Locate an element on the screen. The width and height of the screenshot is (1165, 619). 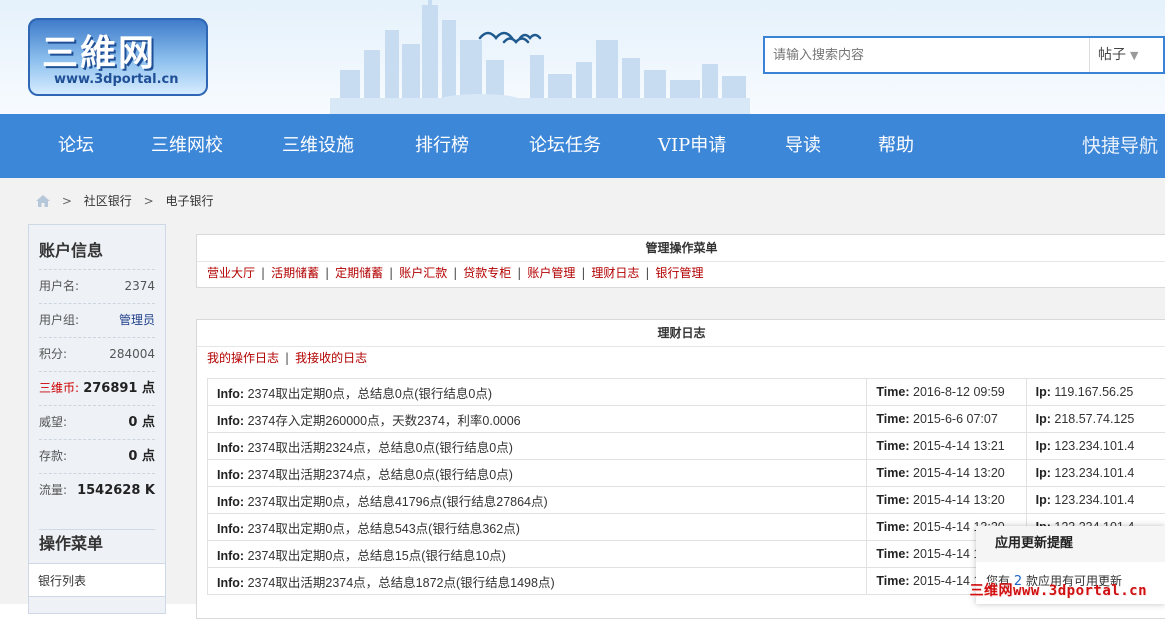
quick-nav: 快捷导航 is located at coordinates (1120, 146).